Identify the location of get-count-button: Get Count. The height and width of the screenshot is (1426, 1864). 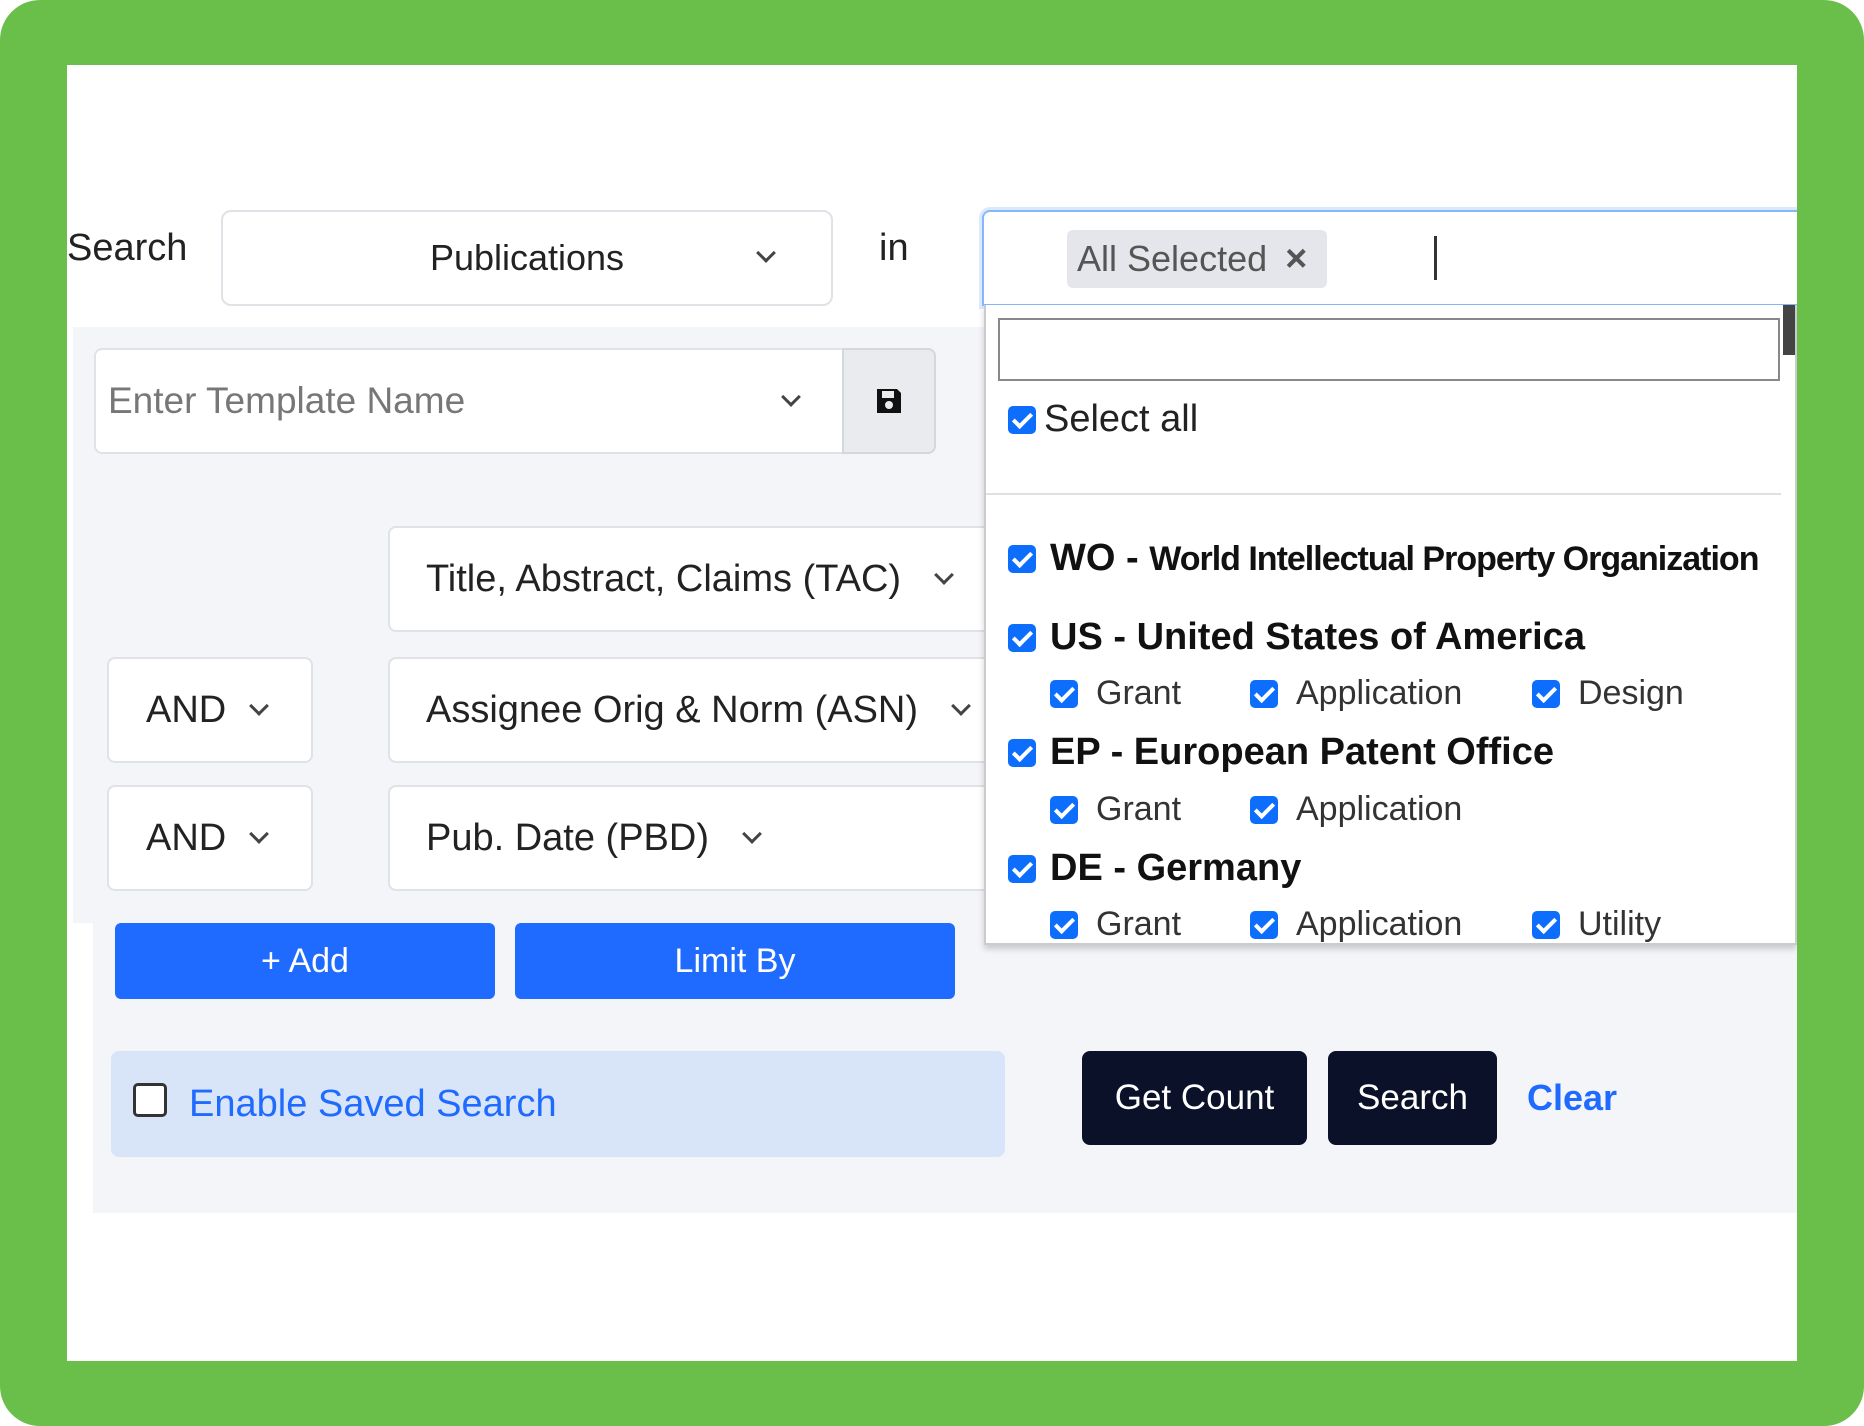
(1194, 1098).